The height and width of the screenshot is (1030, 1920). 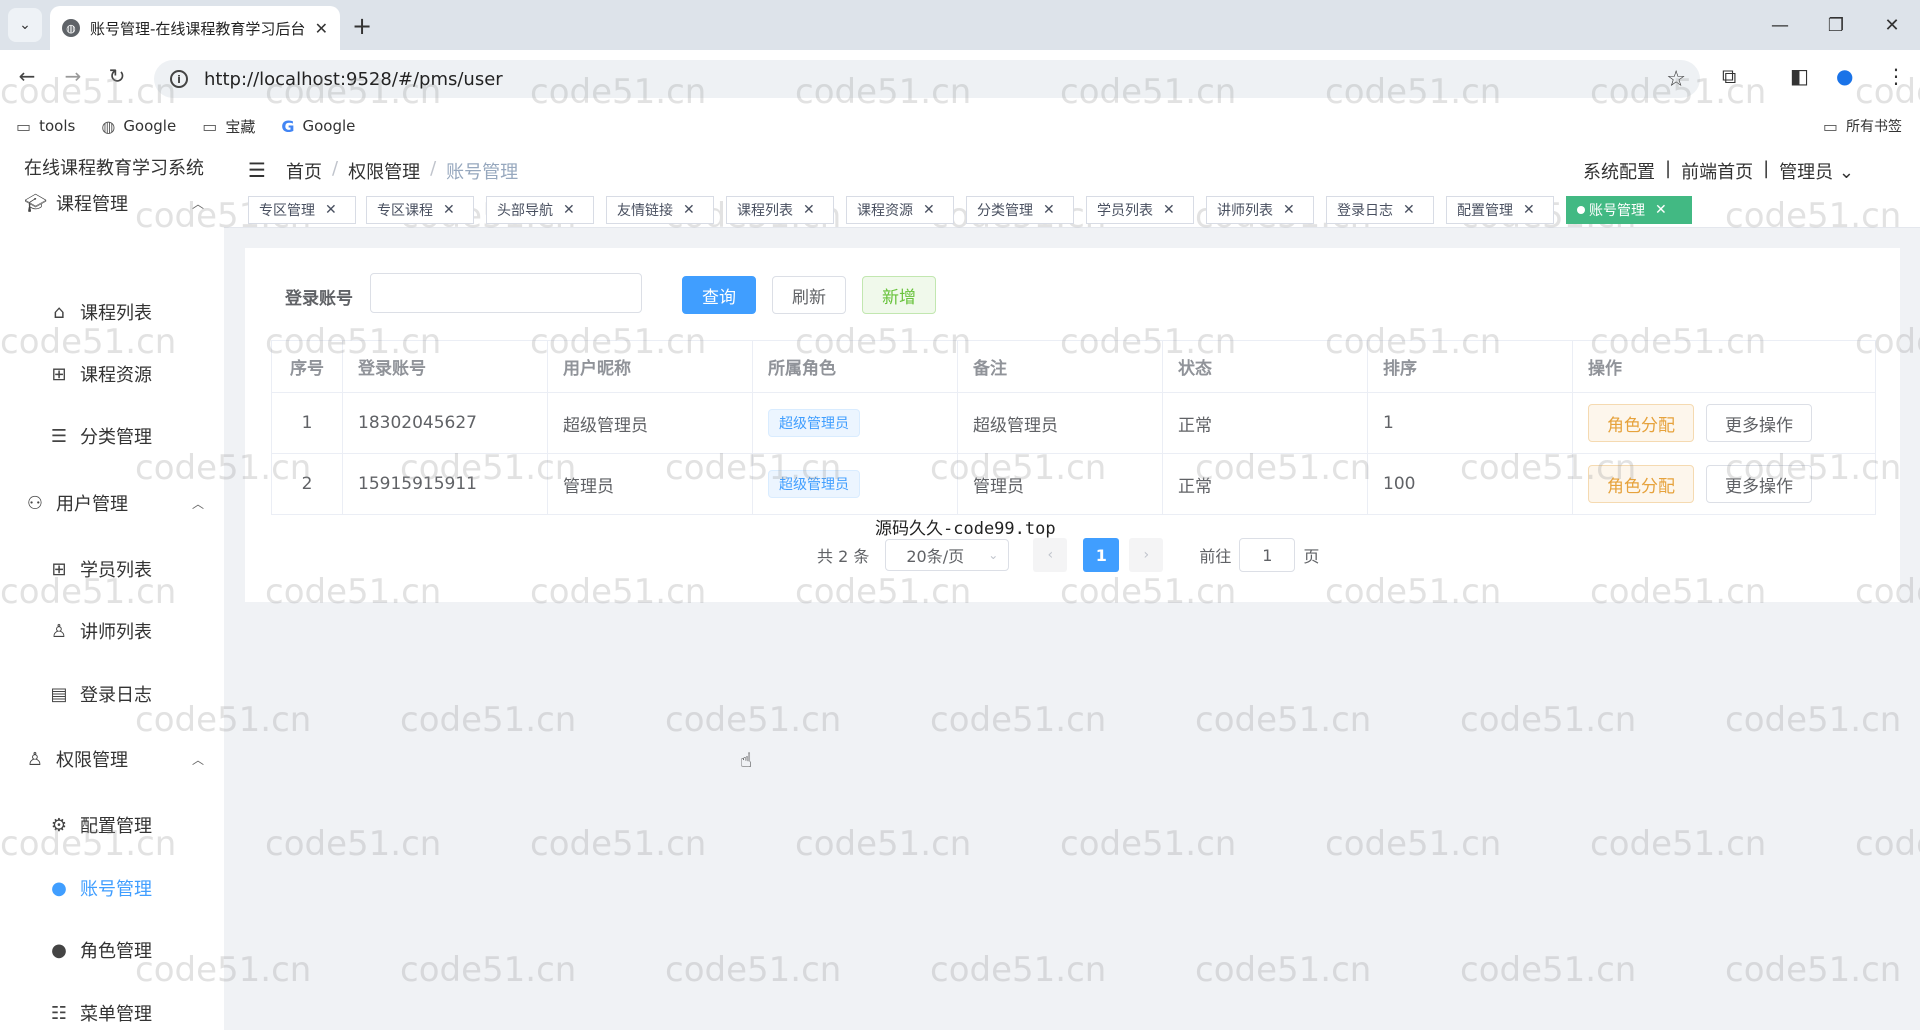 I want to click on forward-arrow-icon: →, so click(x=73, y=76).